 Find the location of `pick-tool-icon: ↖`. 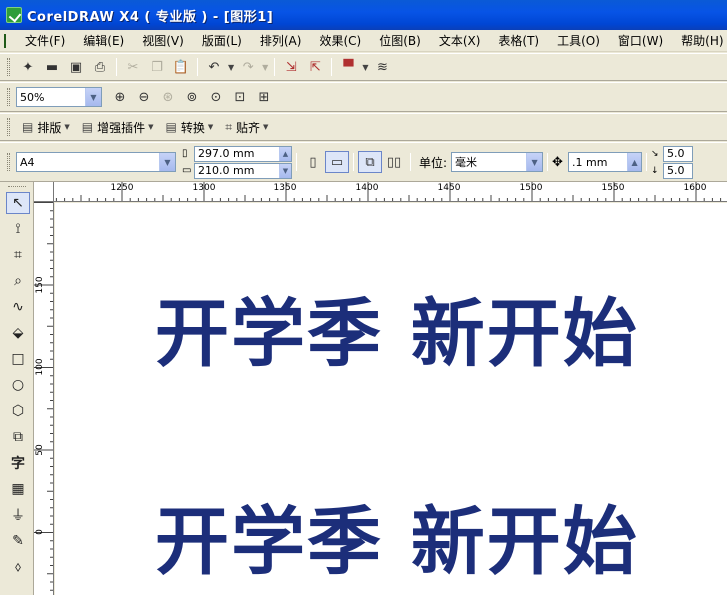

pick-tool-icon: ↖ is located at coordinates (18, 203).